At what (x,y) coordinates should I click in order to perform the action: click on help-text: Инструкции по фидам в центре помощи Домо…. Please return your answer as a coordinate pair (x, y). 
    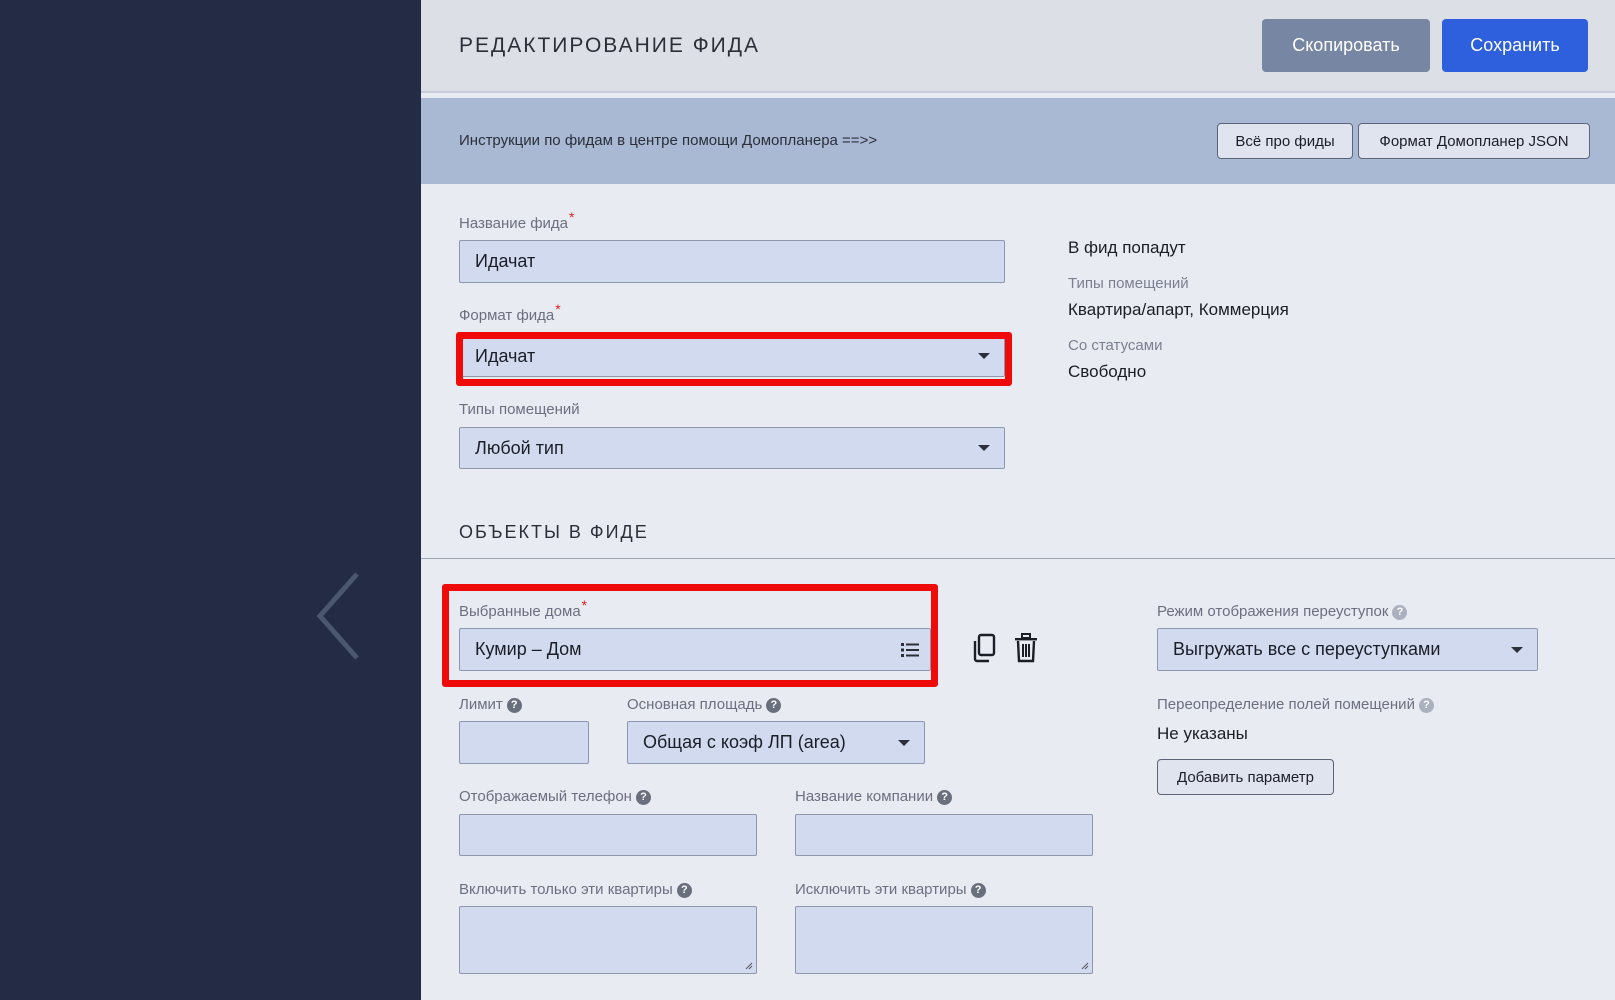
    Looking at the image, I should click on (668, 140).